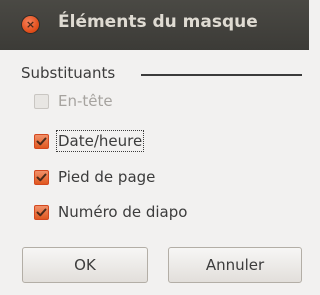  I want to click on close-icon: ×, so click(30, 24).